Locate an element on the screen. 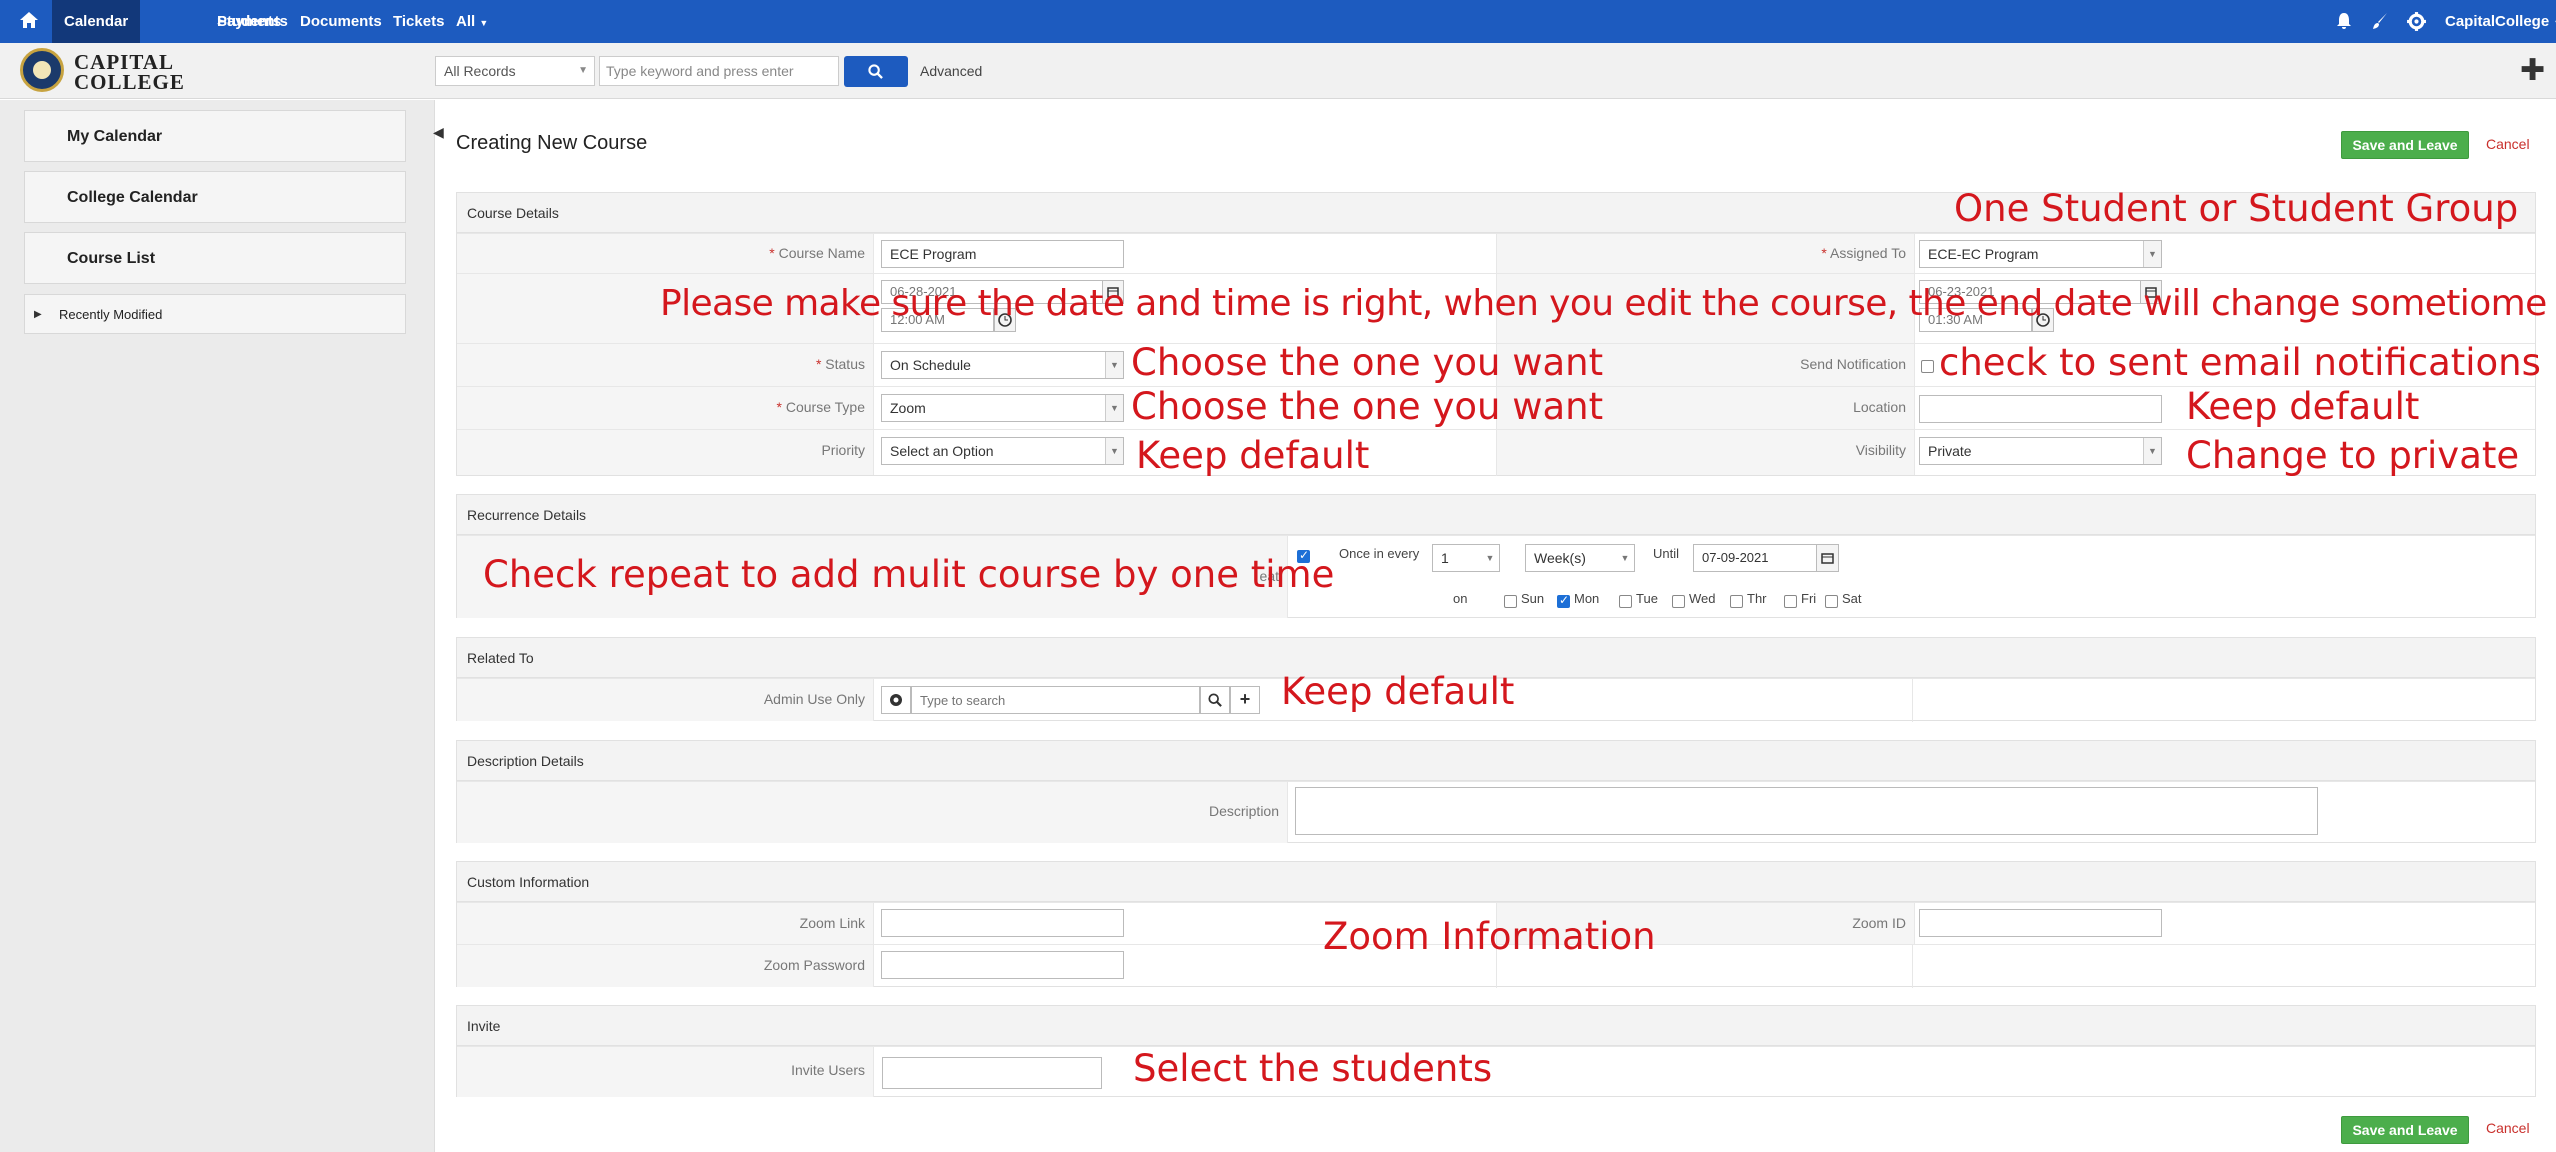  nav-tab-payments: Payments is located at coordinates (252, 21).